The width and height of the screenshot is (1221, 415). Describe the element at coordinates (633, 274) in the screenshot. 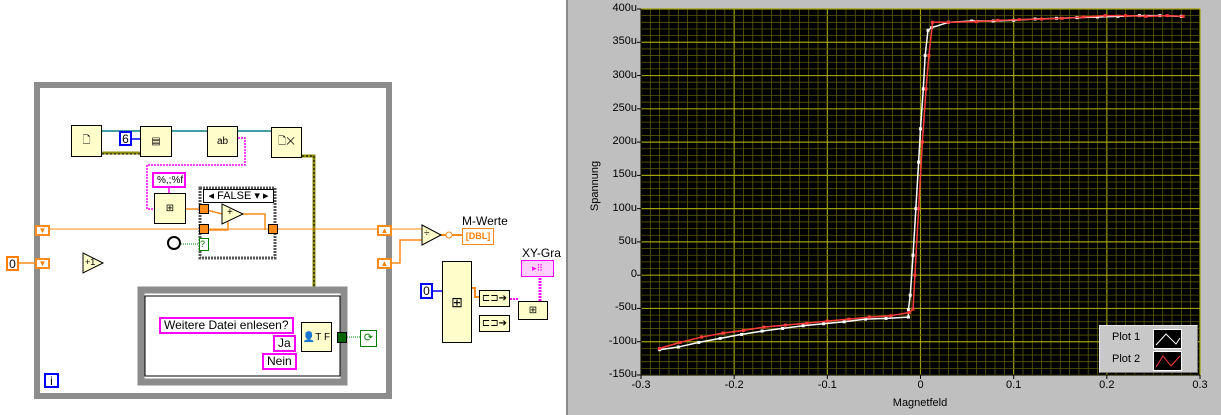

I see `y-tick-label: 0` at that location.